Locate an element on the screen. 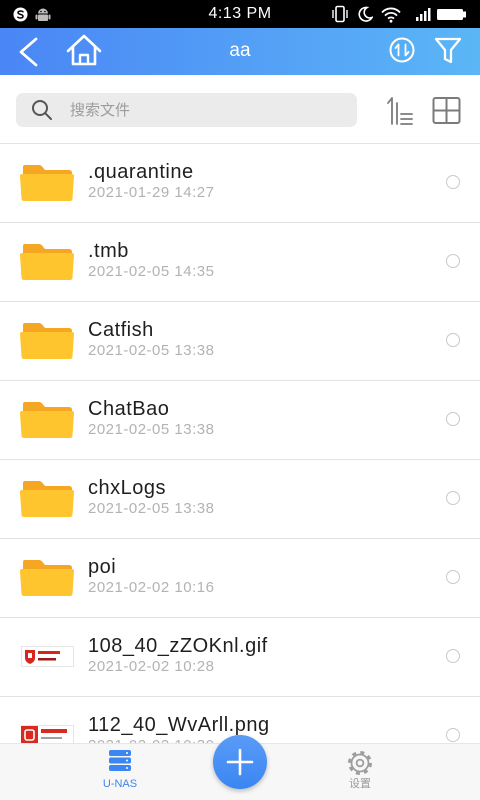 The width and height of the screenshot is (480, 800). file-date: 2021-01-29 14:27 is located at coordinates (151, 192).